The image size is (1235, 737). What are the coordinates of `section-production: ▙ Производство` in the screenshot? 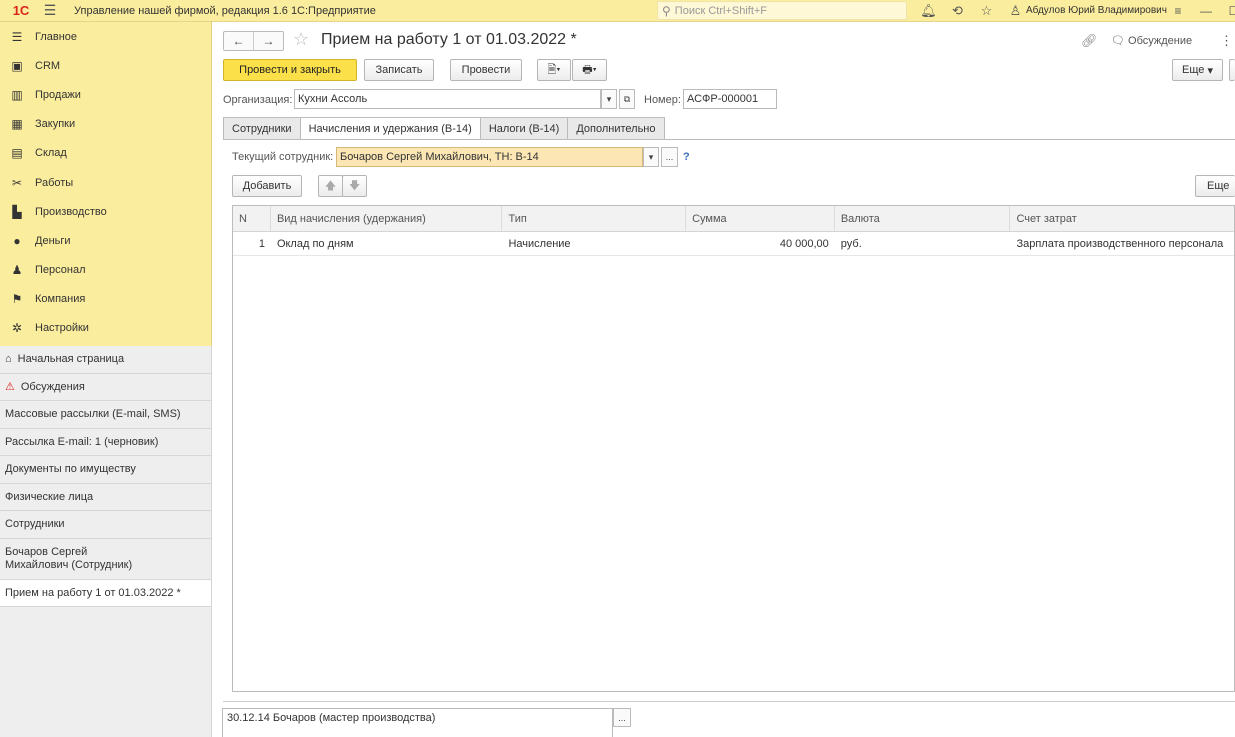 It's located at (105, 211).